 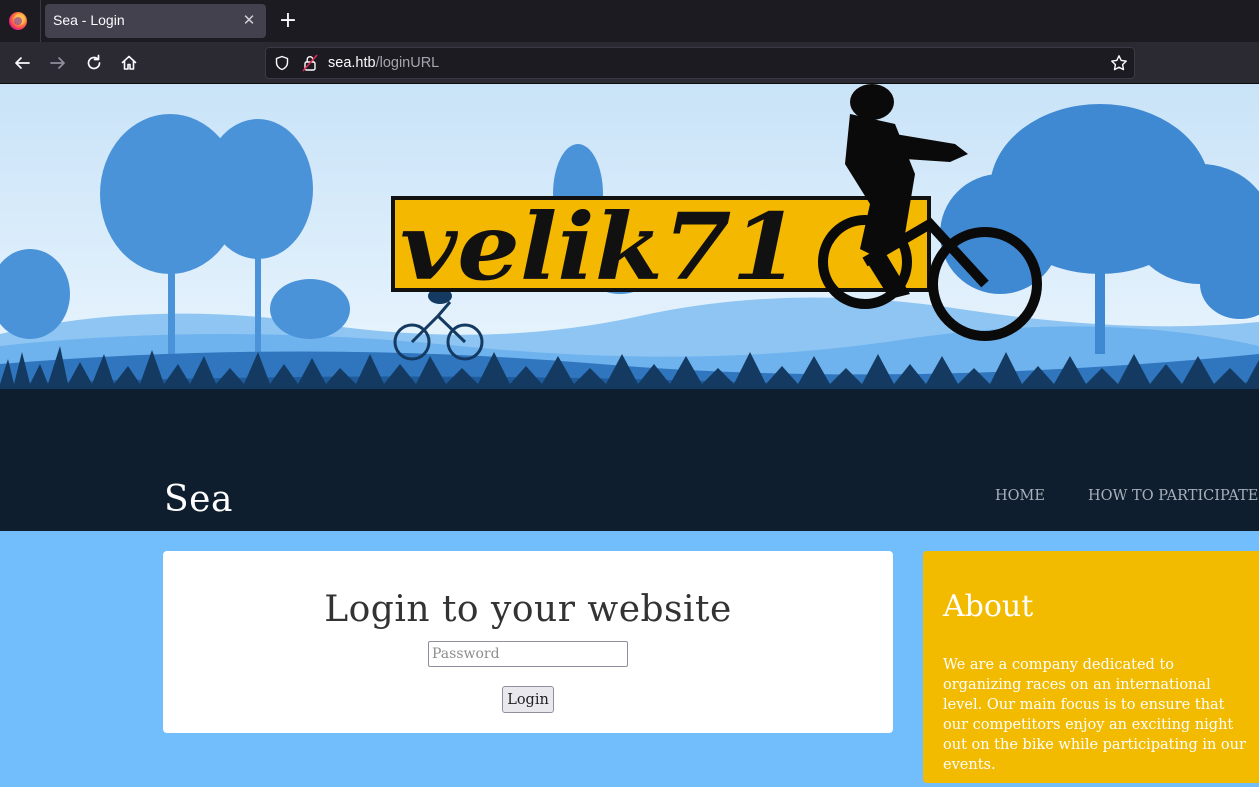 What do you see at coordinates (282, 63) in the screenshot?
I see `shield-icon` at bounding box center [282, 63].